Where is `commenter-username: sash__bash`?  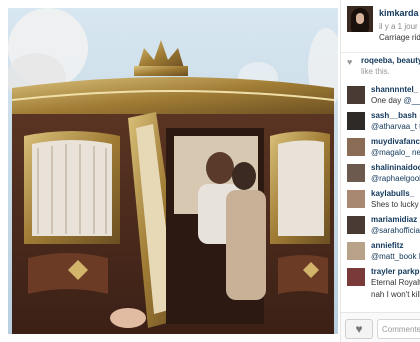
commenter-username: sash__bash is located at coordinates (394, 115).